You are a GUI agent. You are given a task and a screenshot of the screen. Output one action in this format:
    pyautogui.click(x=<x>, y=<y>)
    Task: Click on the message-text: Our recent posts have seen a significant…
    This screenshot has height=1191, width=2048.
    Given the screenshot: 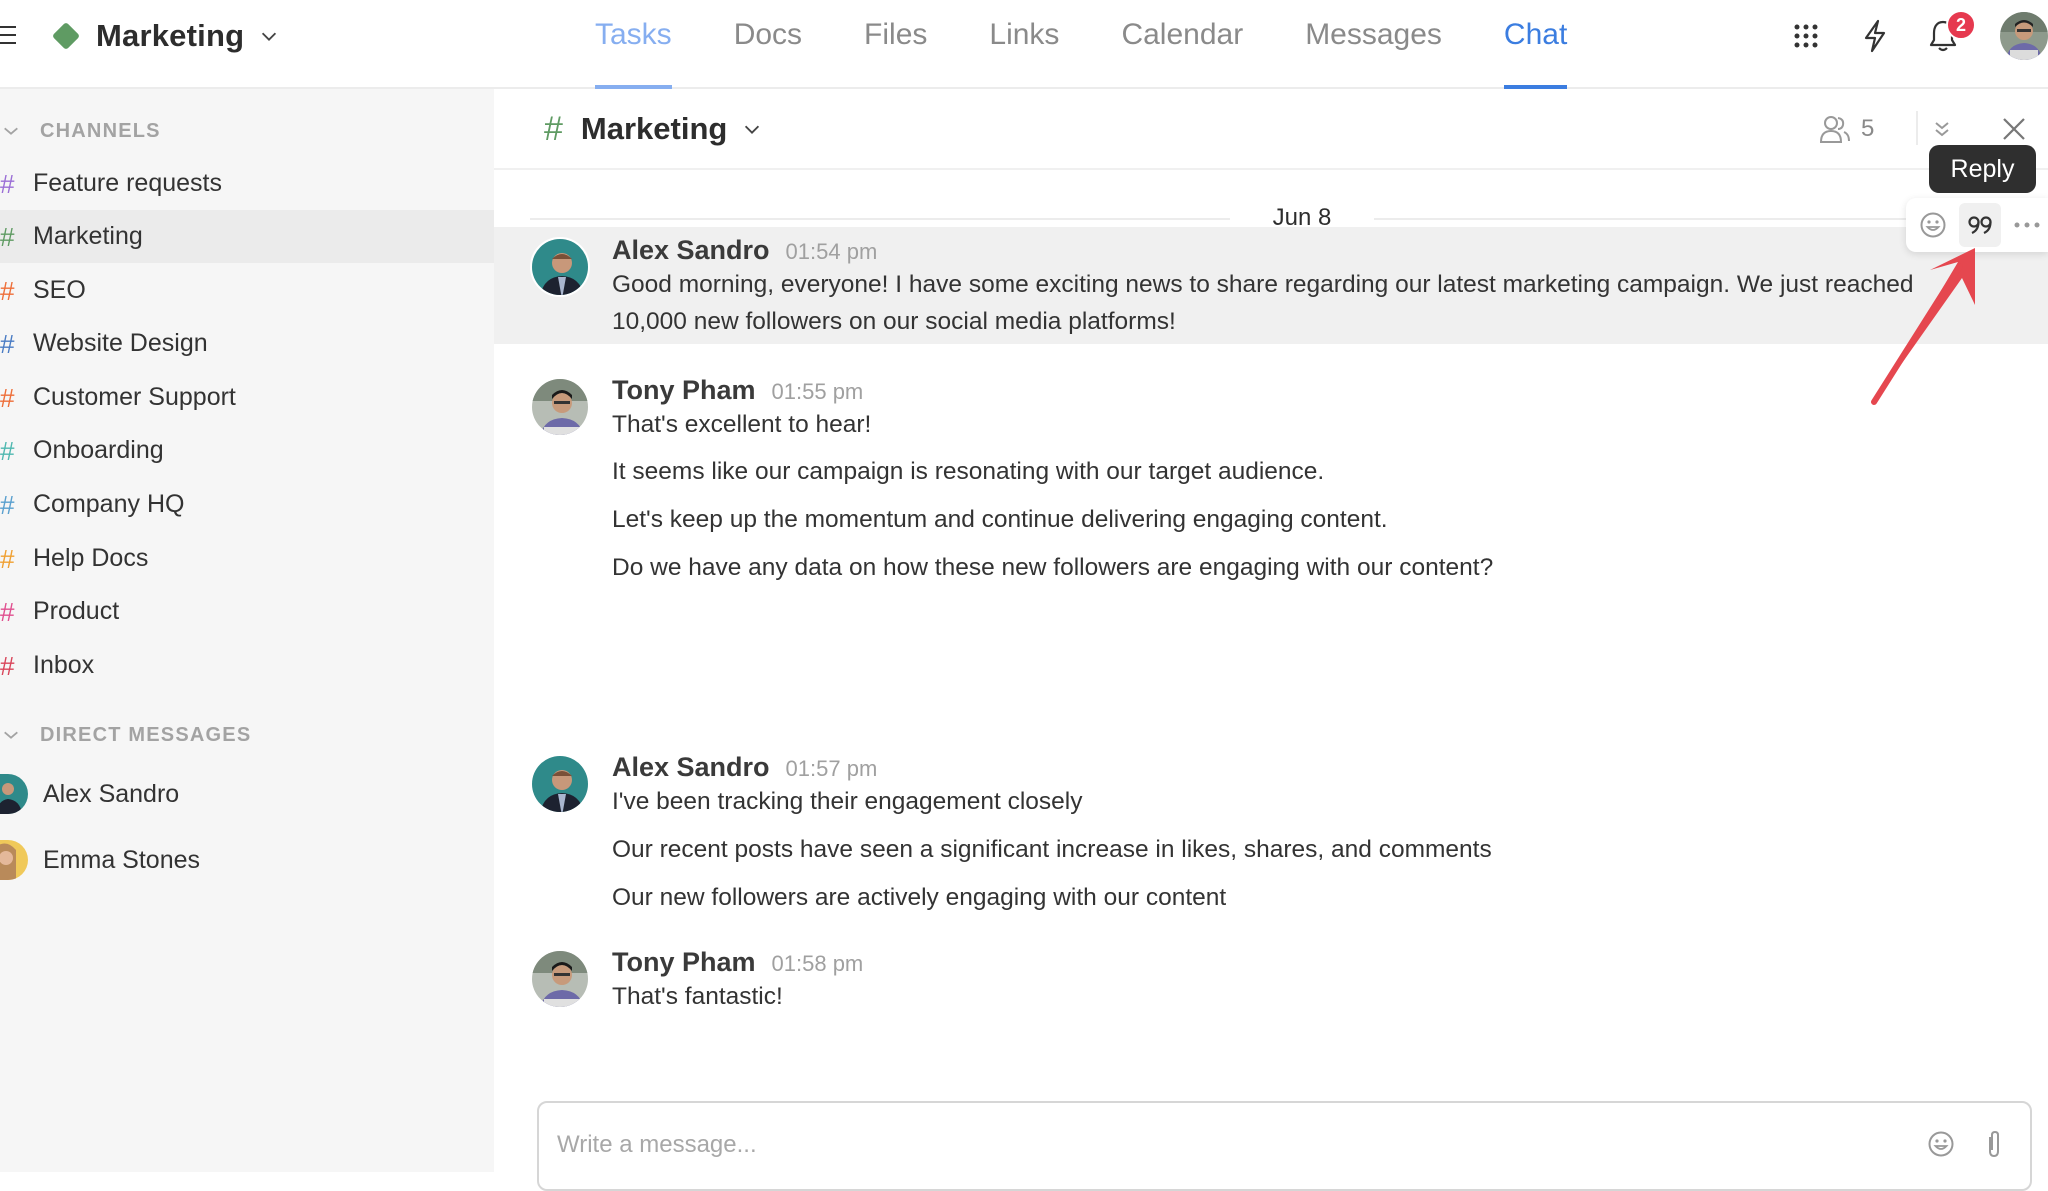 What is the action you would take?
    pyautogui.click(x=1052, y=849)
    